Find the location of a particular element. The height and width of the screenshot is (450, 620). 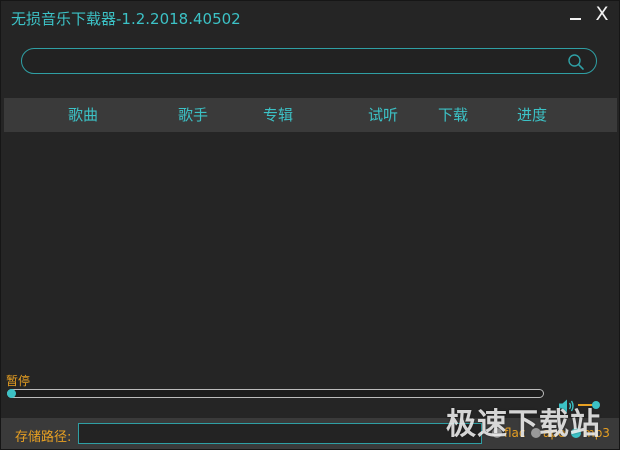

close-button: X is located at coordinates (602, 14).